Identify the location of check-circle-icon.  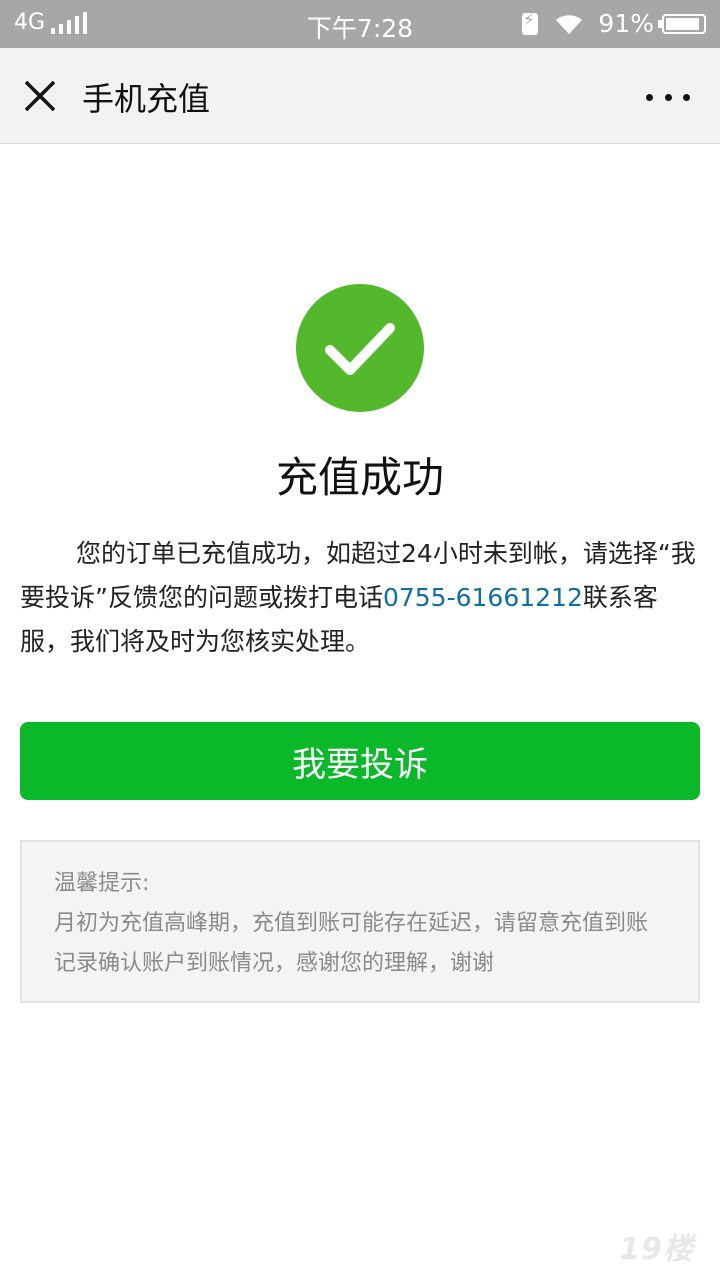
(360, 348).